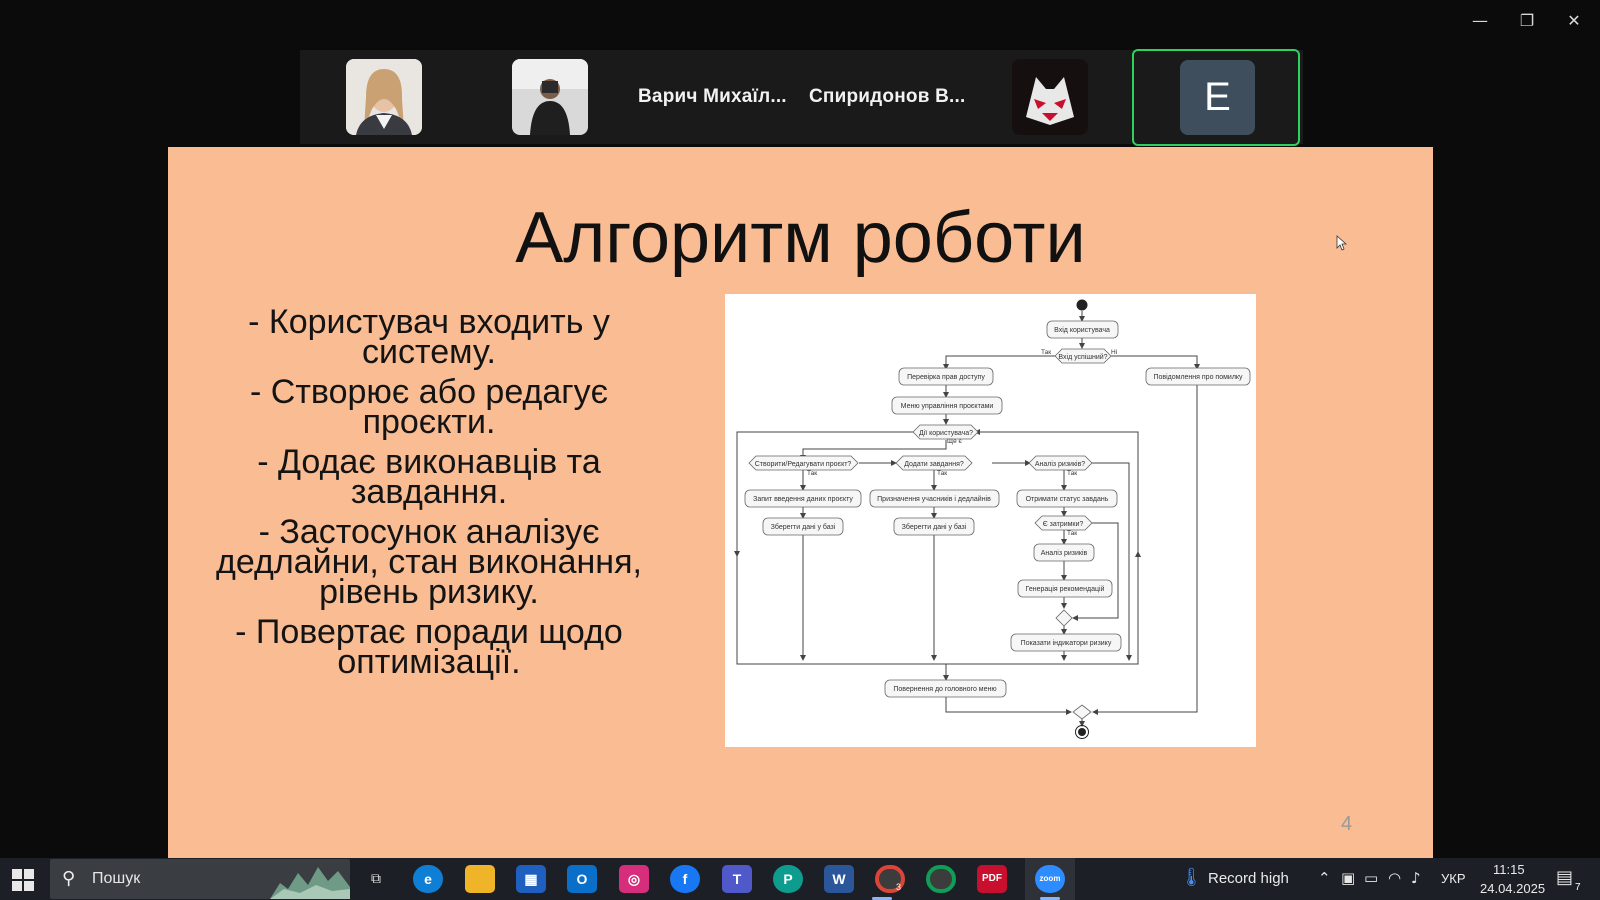 The image size is (1600, 900). Describe the element at coordinates (1394, 878) in the screenshot. I see `wifi-icon: ◠` at that location.